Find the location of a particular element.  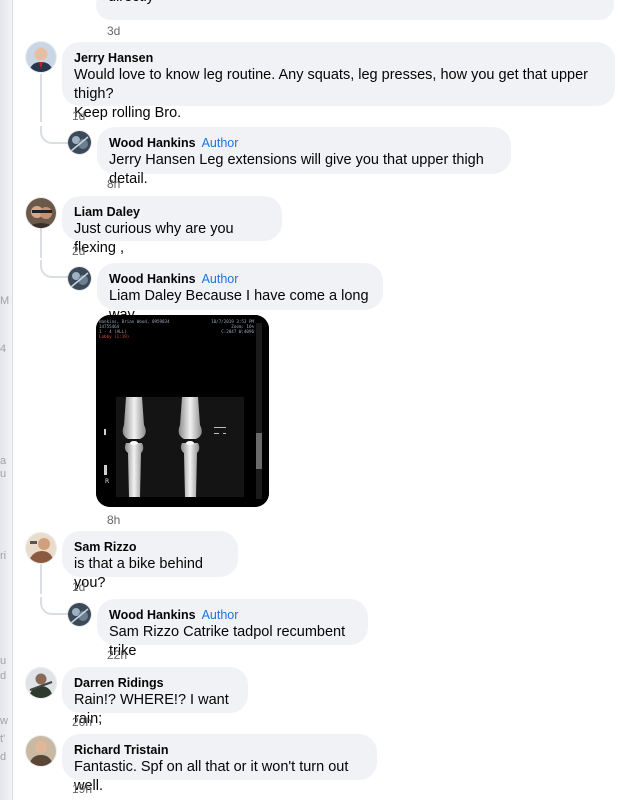

sam-rizzo-avatar-image is located at coordinates (41, 548).